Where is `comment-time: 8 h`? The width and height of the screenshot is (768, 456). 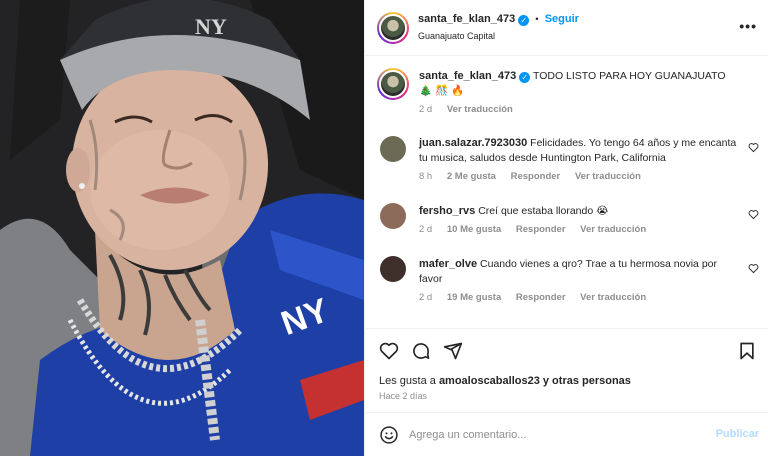
comment-time: 8 h is located at coordinates (425, 176).